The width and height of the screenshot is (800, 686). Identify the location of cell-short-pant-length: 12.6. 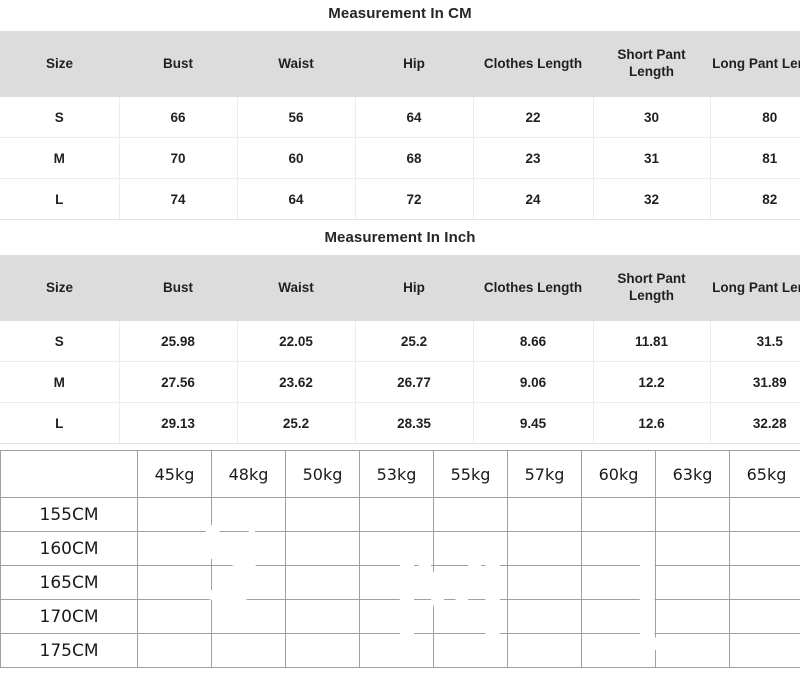
(651, 423).